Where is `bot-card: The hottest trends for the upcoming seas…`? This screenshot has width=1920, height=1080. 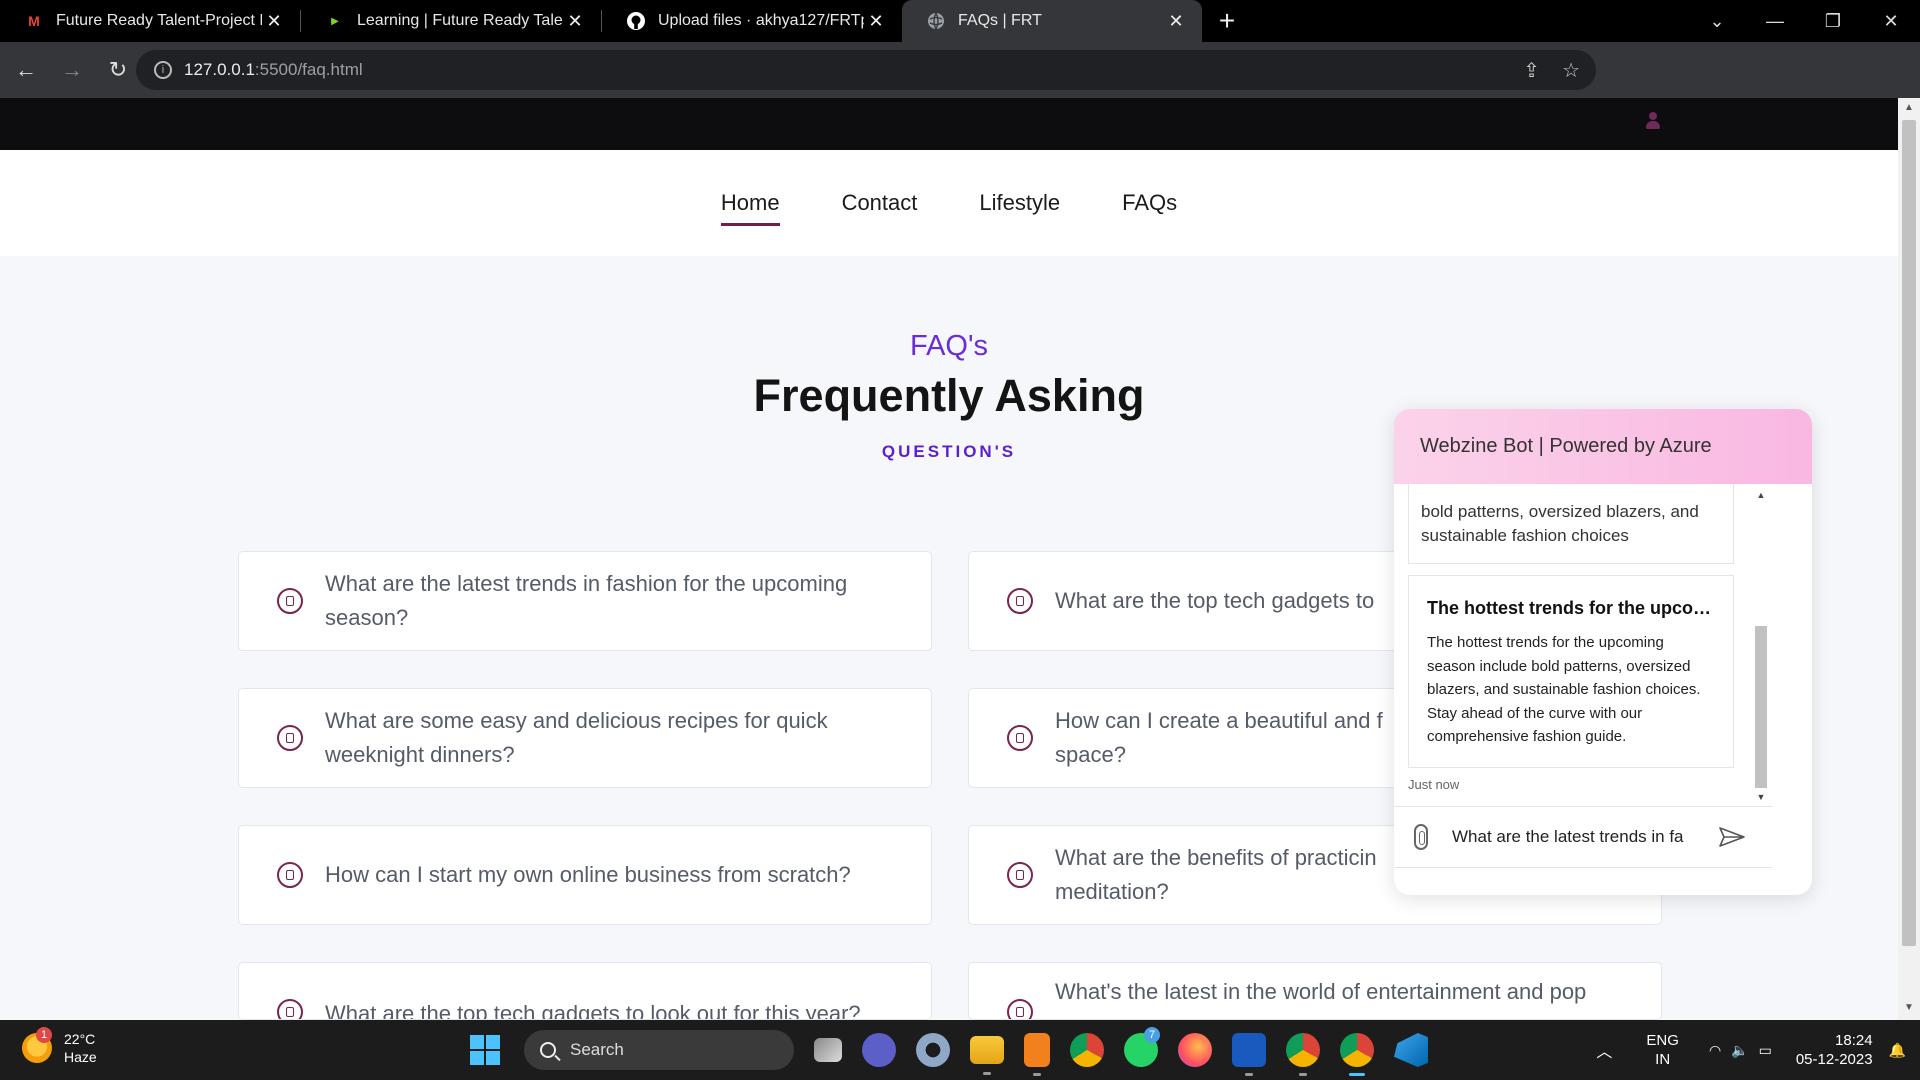 bot-card: The hottest trends for the upcoming seas… is located at coordinates (1571, 671).